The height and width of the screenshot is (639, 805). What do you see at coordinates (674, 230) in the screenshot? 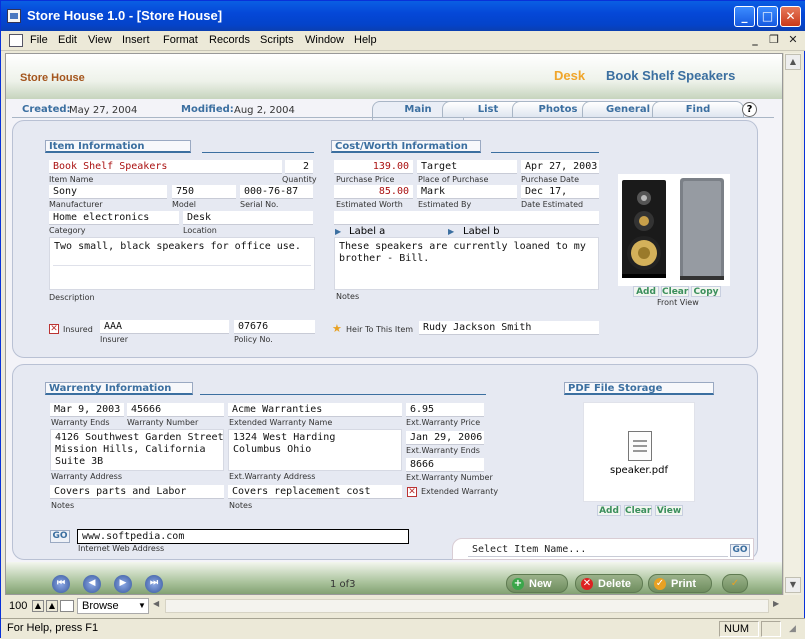
I see `item-photo` at bounding box center [674, 230].